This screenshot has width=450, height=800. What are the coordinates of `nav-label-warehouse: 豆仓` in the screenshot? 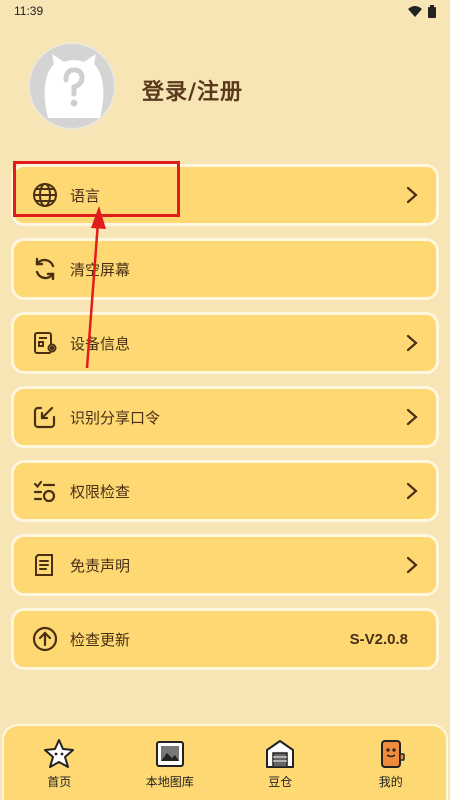 It's located at (280, 782).